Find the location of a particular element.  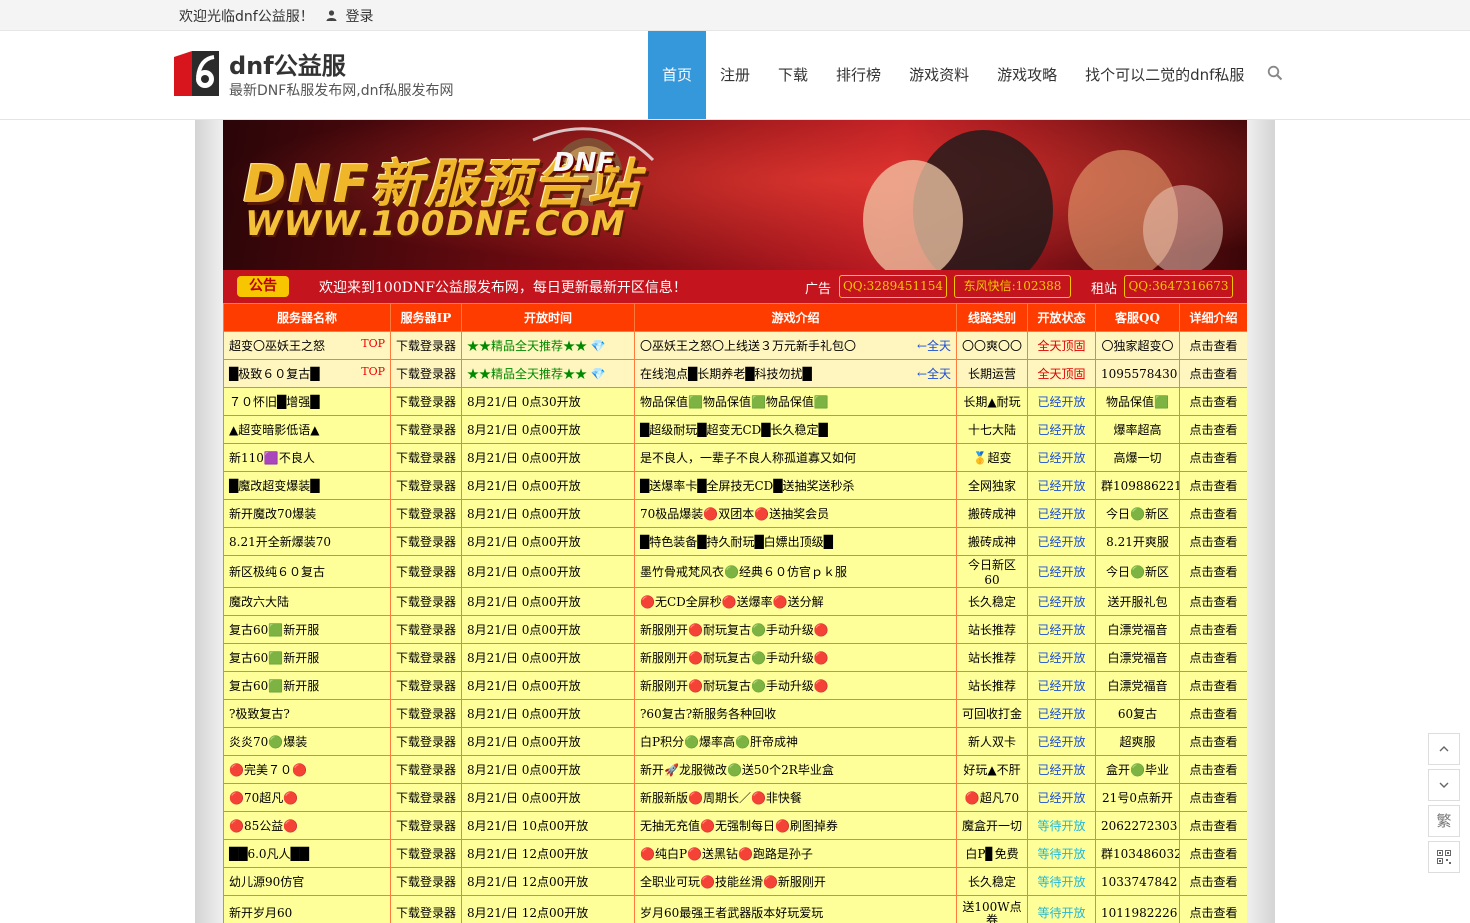

cell-game-intro: 全职业可玩🔴技能丝滑🔴新服刚开 is located at coordinates (795, 881).